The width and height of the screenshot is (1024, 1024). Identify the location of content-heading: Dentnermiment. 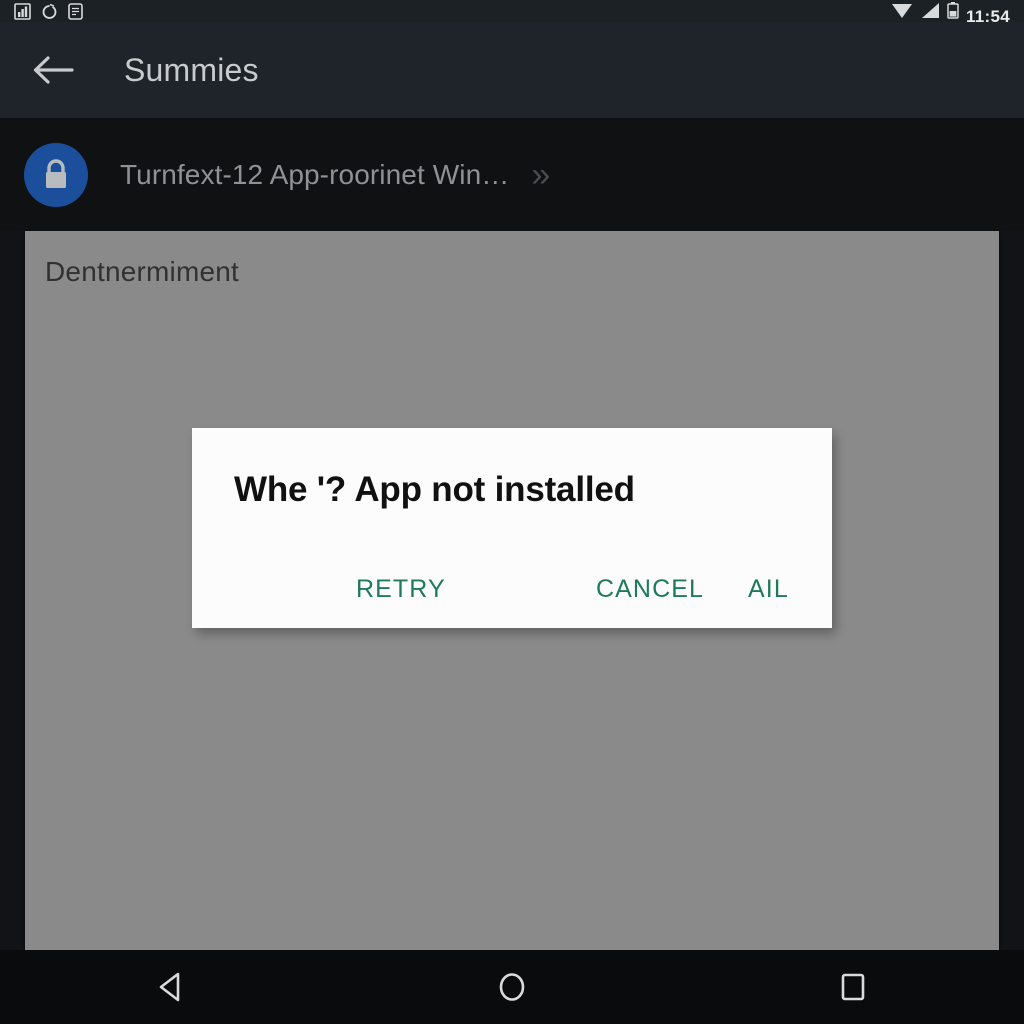
(142, 271).